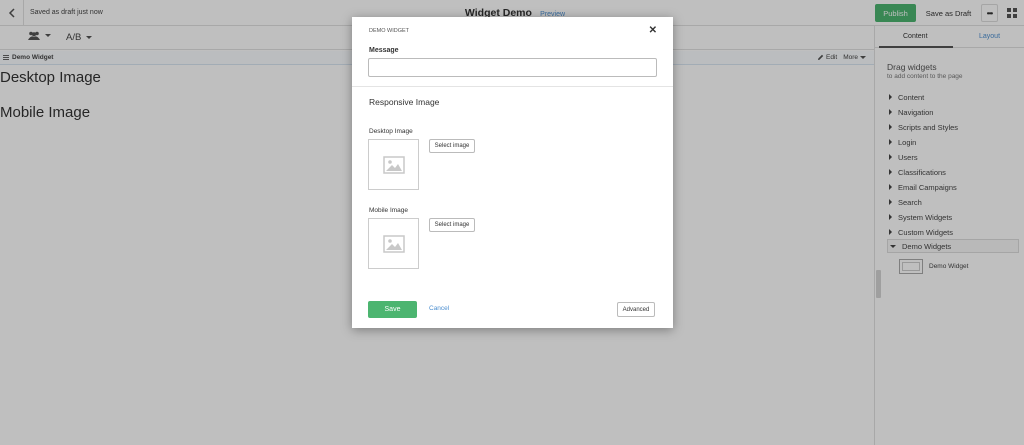 This screenshot has width=1024, height=445. I want to click on close-icon: ✕, so click(653, 30).